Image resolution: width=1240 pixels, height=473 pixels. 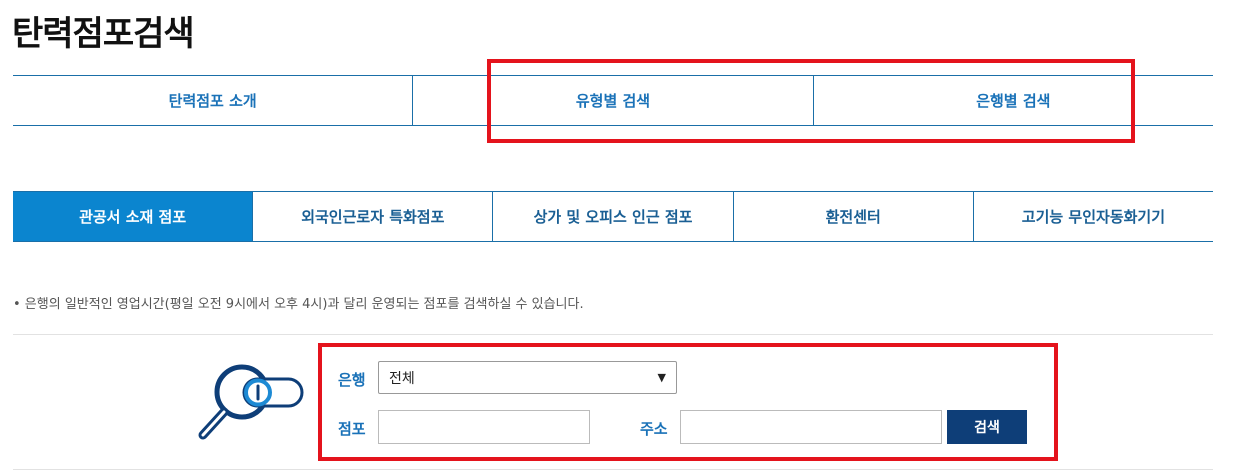 What do you see at coordinates (103, 34) in the screenshot?
I see `page-title: 탄력점포검색` at bounding box center [103, 34].